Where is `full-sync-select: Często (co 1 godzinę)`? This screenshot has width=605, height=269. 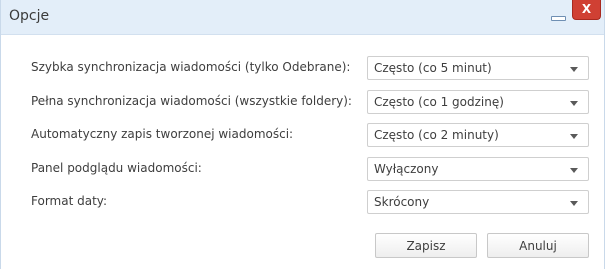
full-sync-select: Często (co 1 godzinę) is located at coordinates (478, 102).